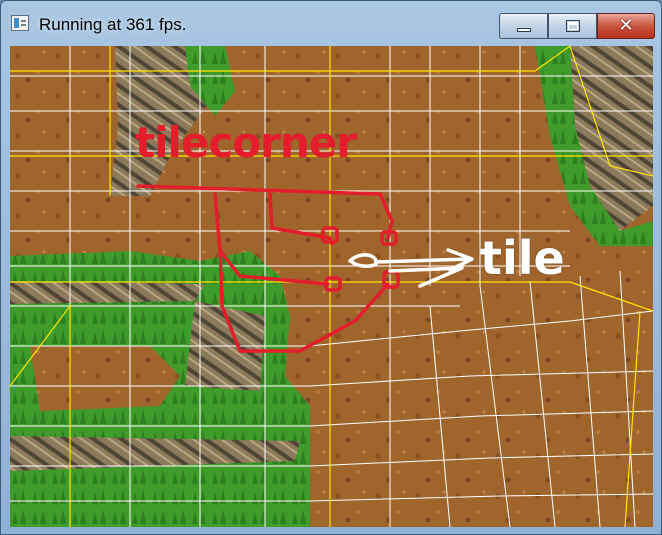  What do you see at coordinates (523, 26) in the screenshot?
I see `minimize-button` at bounding box center [523, 26].